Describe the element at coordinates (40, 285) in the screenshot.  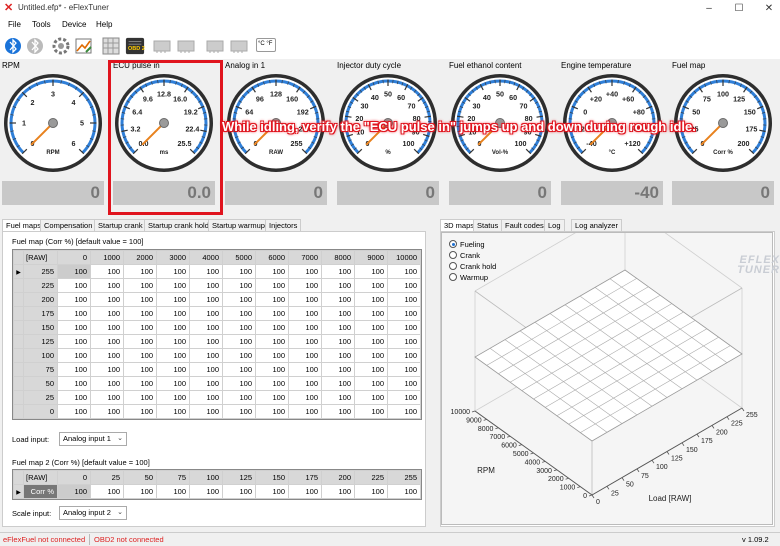
I see `fuel-map-row-header: 225` at that location.